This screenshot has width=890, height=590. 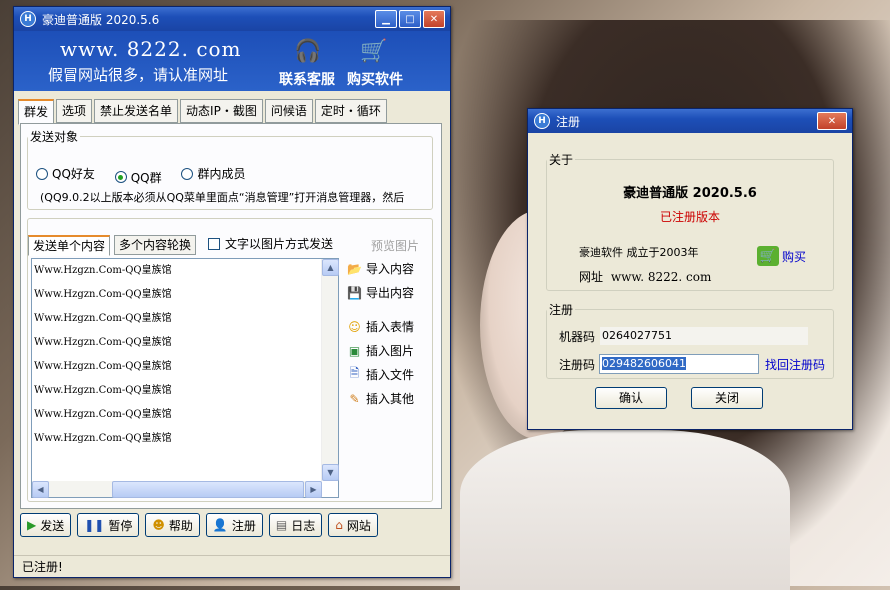 I want to click on tab-group-send: 群发, so click(x=36, y=112).